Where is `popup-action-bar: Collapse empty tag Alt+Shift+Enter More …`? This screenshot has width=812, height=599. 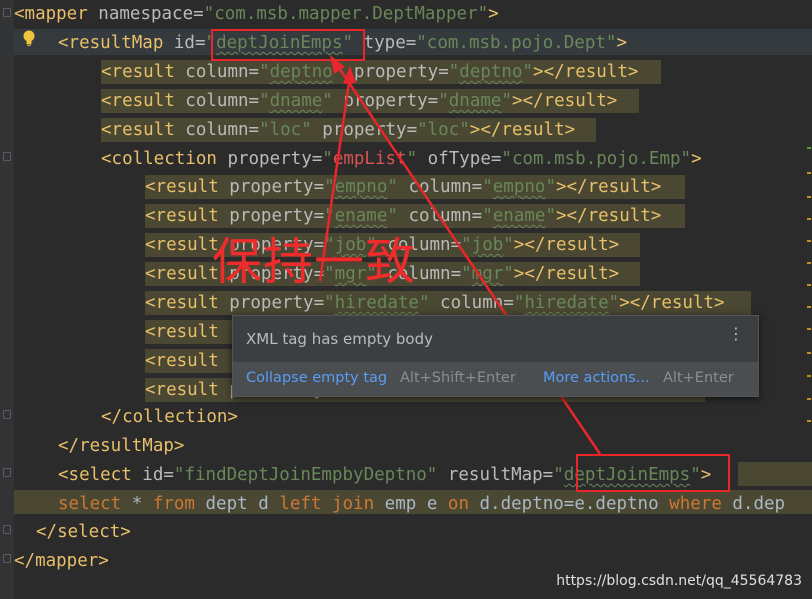
popup-action-bar: Collapse empty tag Alt+Shift+Enter More … is located at coordinates (495, 379).